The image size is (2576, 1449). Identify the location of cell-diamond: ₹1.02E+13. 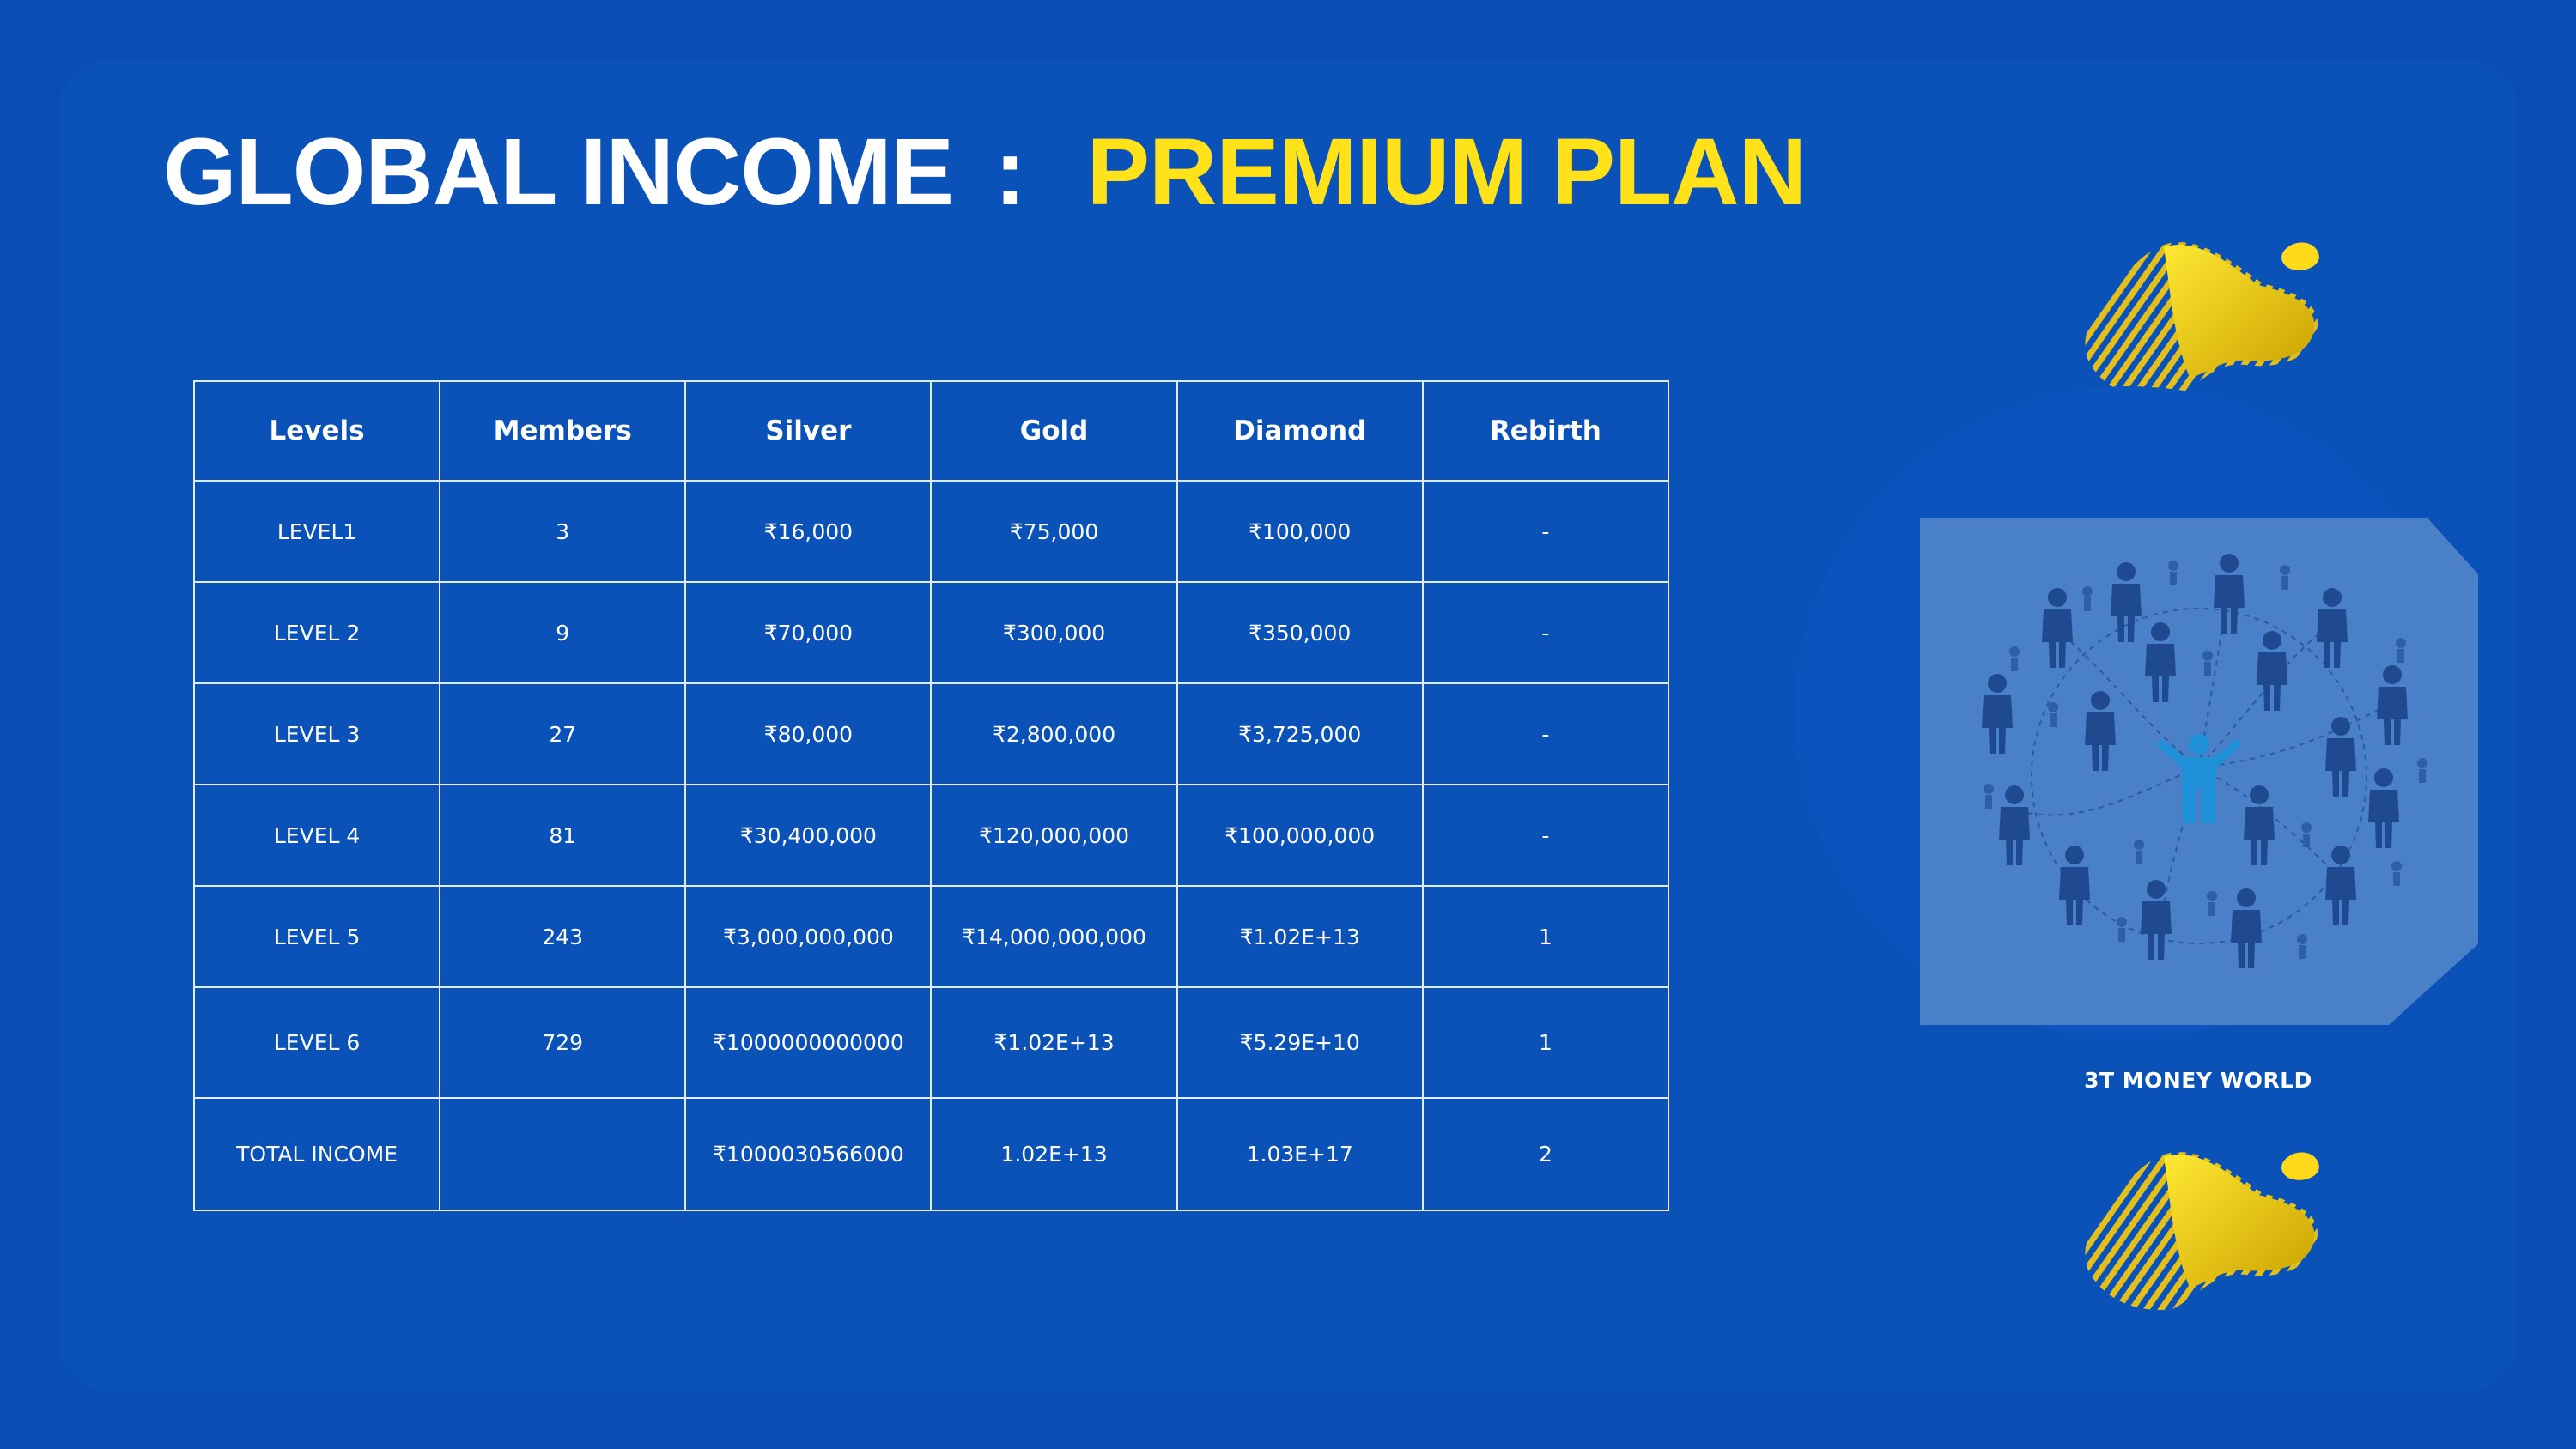
(1300, 936).